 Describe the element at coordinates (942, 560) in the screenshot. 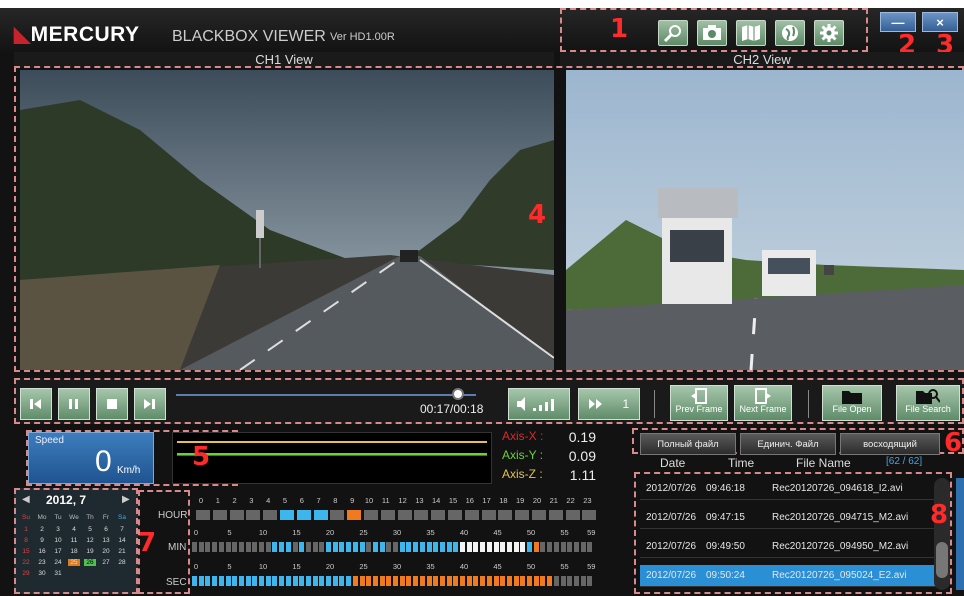

I see `scrollbar-thumb` at that location.